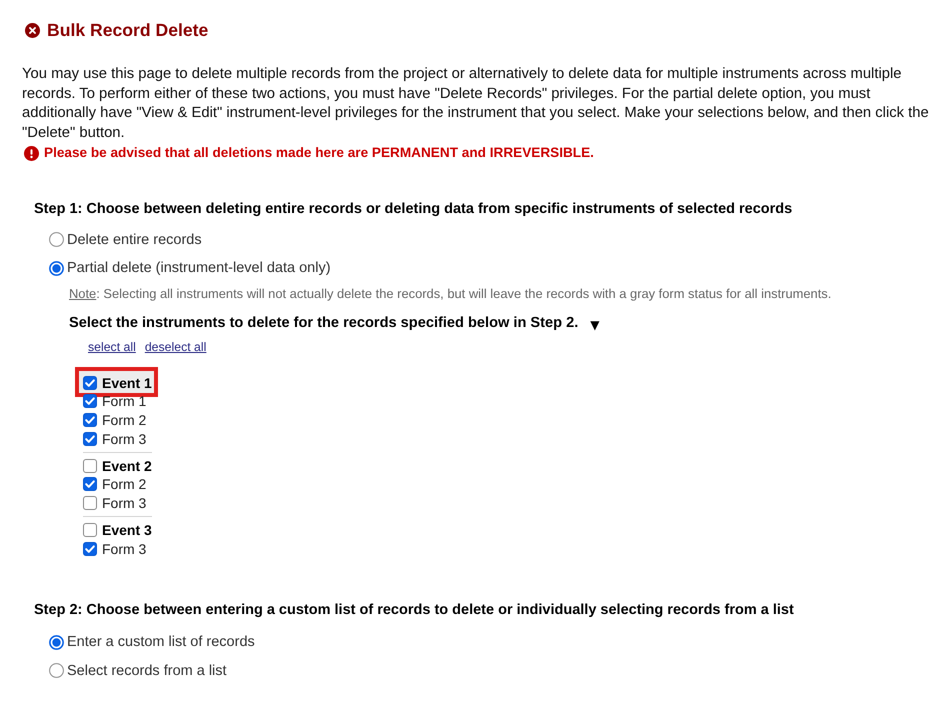  Describe the element at coordinates (31, 153) in the screenshot. I see `exclamation-circle-icon` at that location.